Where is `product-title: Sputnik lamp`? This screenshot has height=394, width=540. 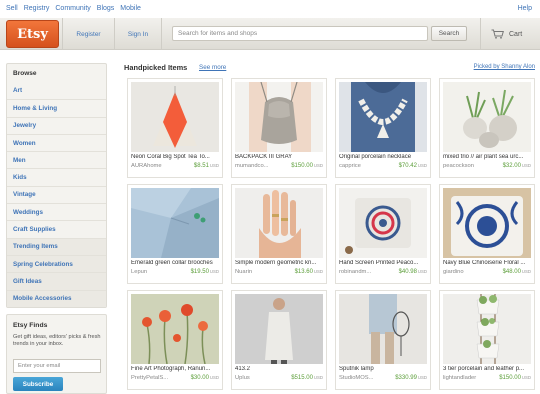 product-title: Sputnik lamp is located at coordinates (384, 369).